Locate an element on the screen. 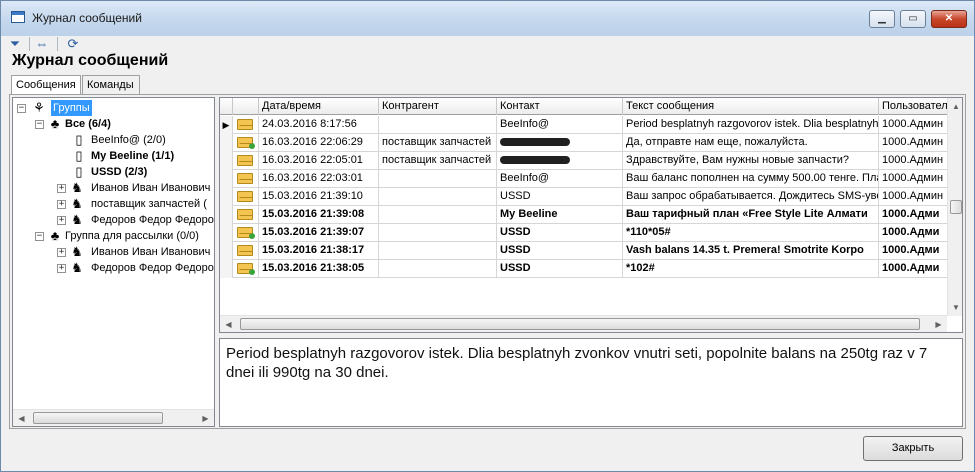 This screenshot has width=975, height=472. tree-item-label: USSD (2/3) is located at coordinates (119, 172).